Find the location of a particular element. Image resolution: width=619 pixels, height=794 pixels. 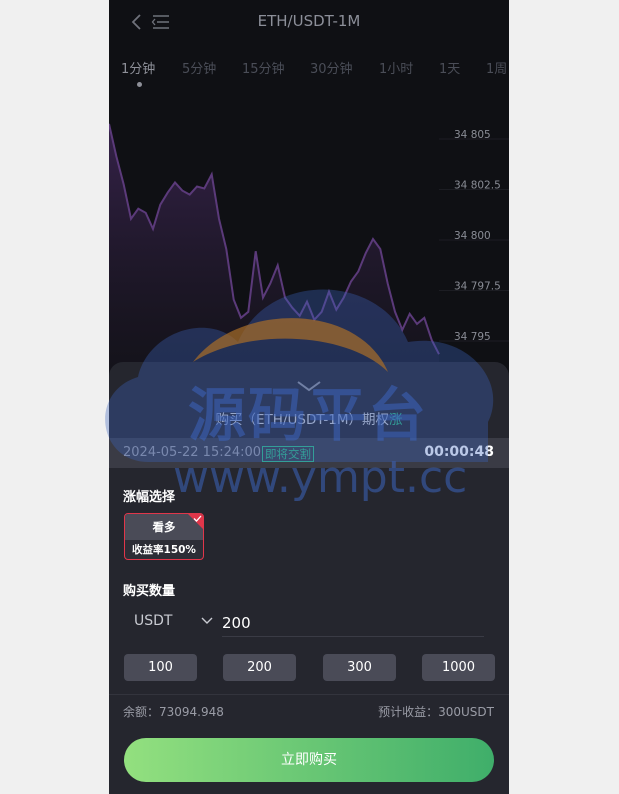

preset-button-200: 200 is located at coordinates (259, 667).